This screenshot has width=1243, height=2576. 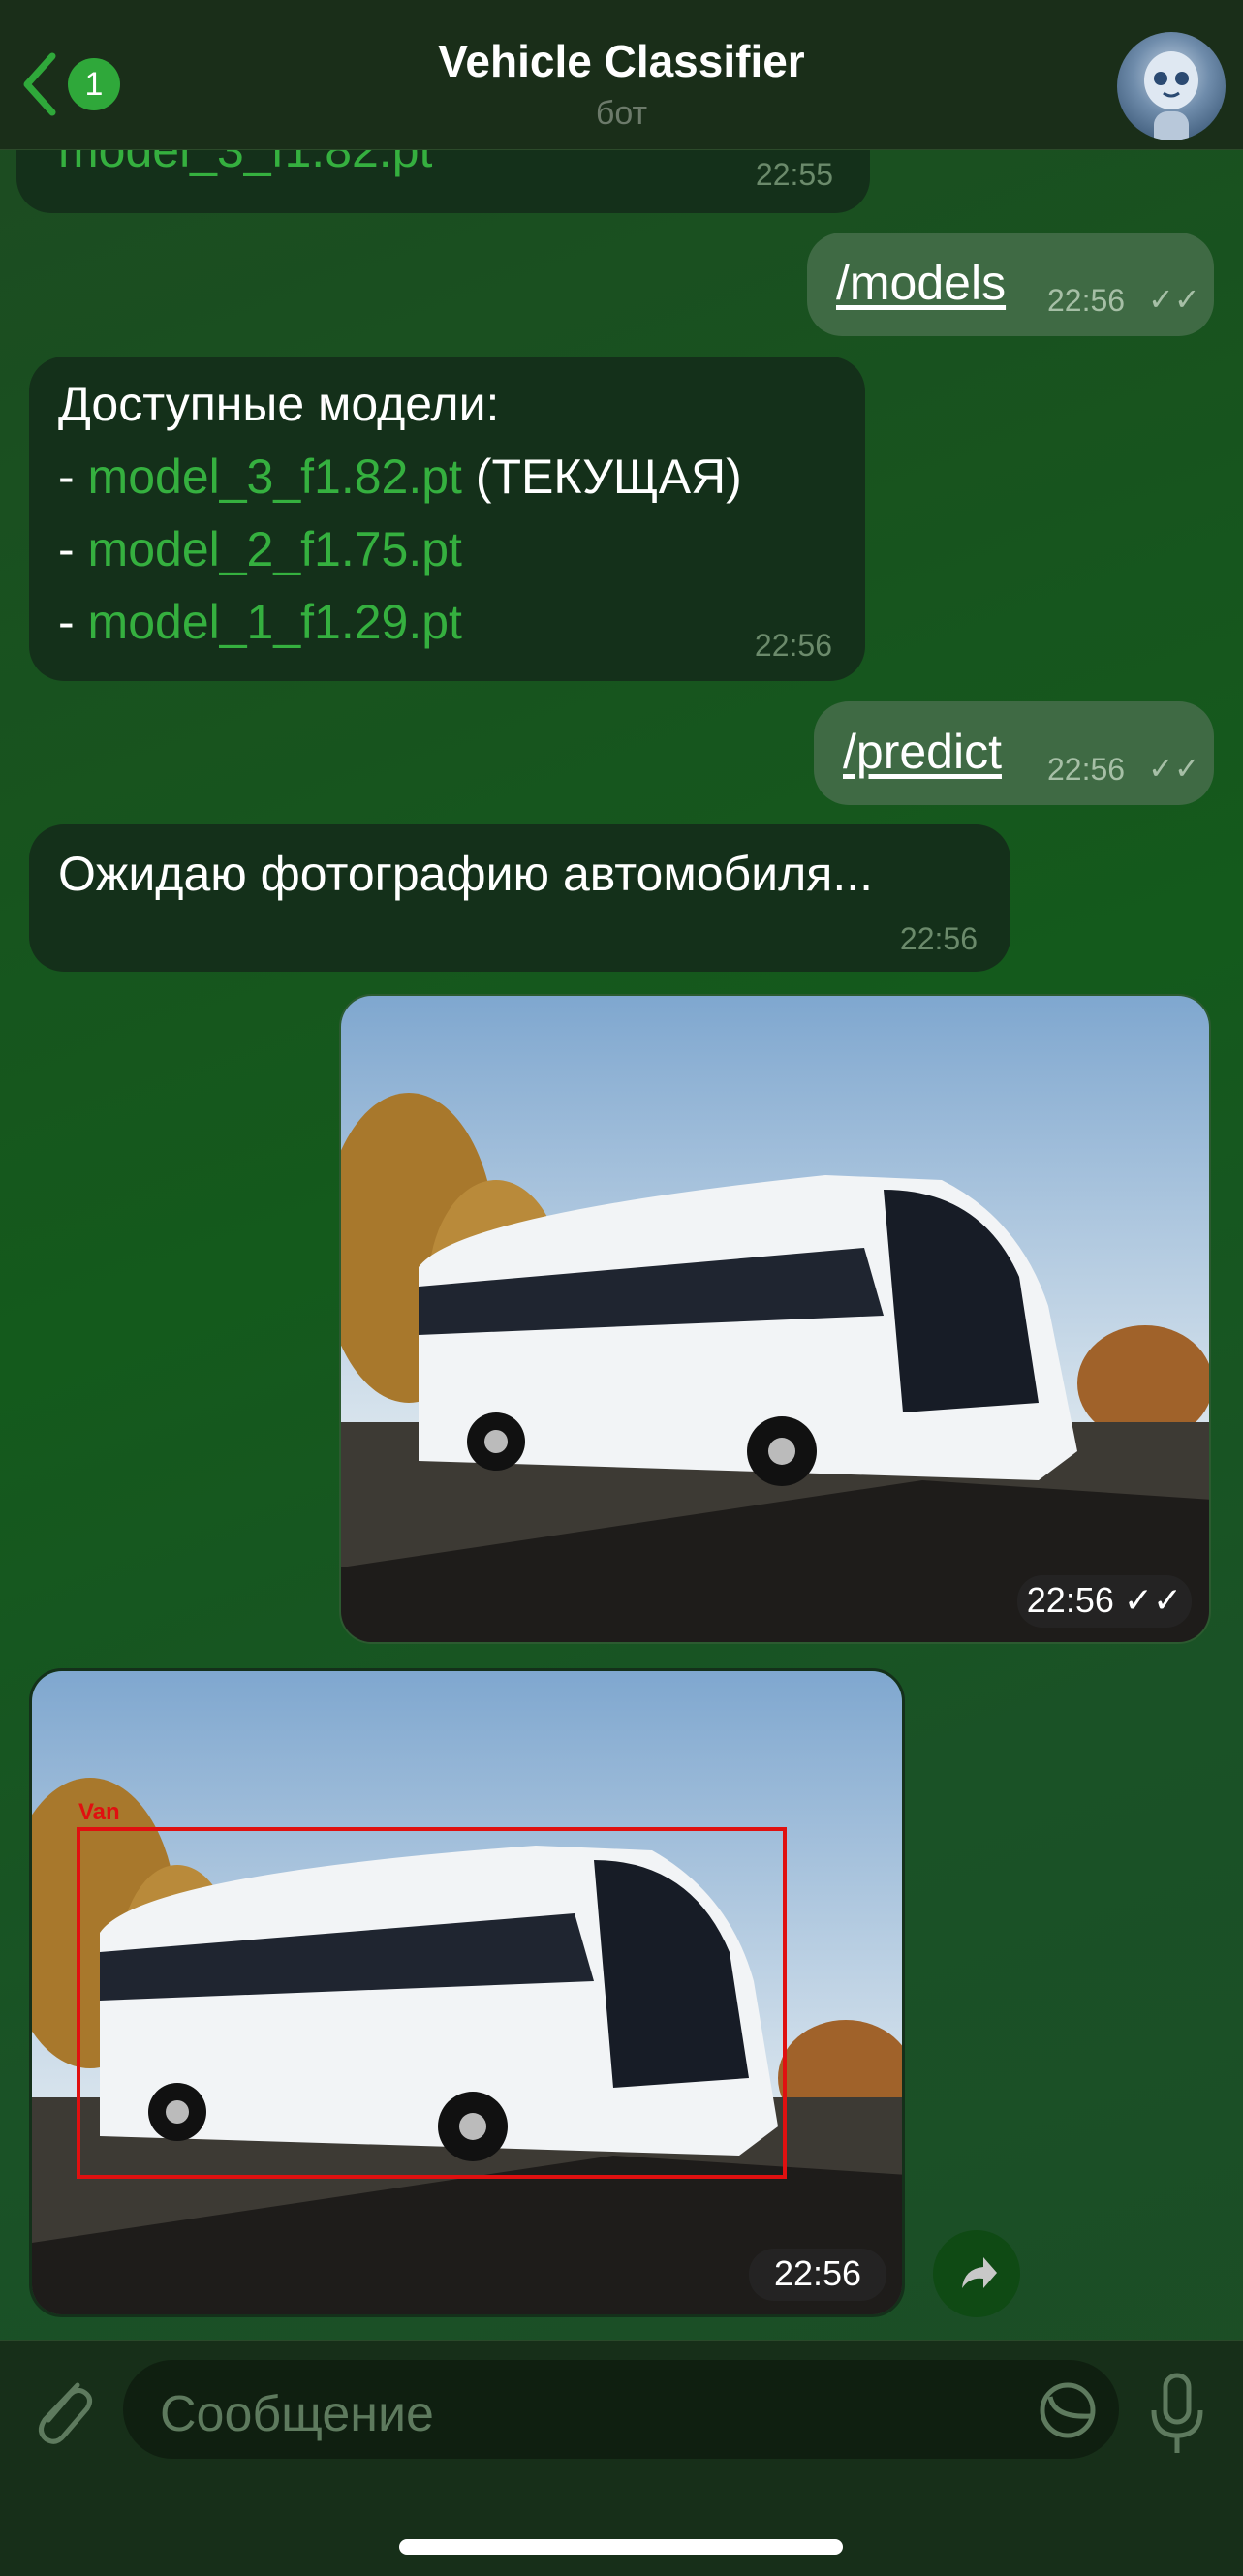 What do you see at coordinates (979, 2272) in the screenshot?
I see `forward-arrow-icon` at bounding box center [979, 2272].